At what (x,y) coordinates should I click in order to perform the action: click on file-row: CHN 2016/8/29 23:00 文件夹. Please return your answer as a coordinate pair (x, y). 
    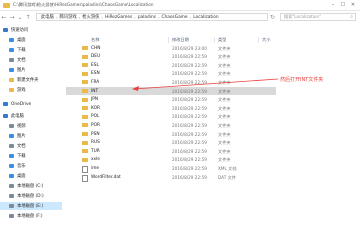
    Looking at the image, I should click on (171, 48).